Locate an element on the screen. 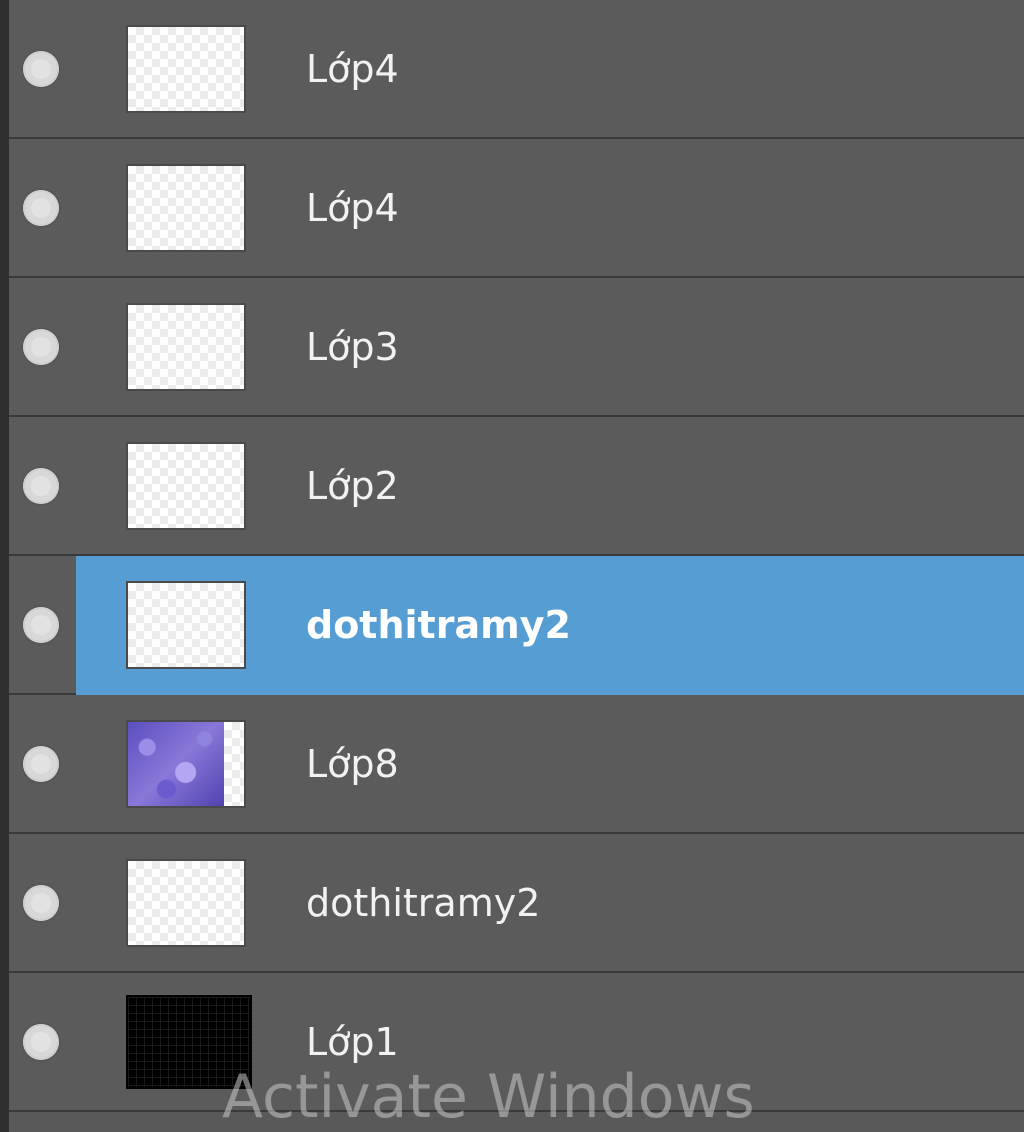 This screenshot has width=1024, height=1132. activate-windows-watermark: Activate Windows is located at coordinates (488, 1097).